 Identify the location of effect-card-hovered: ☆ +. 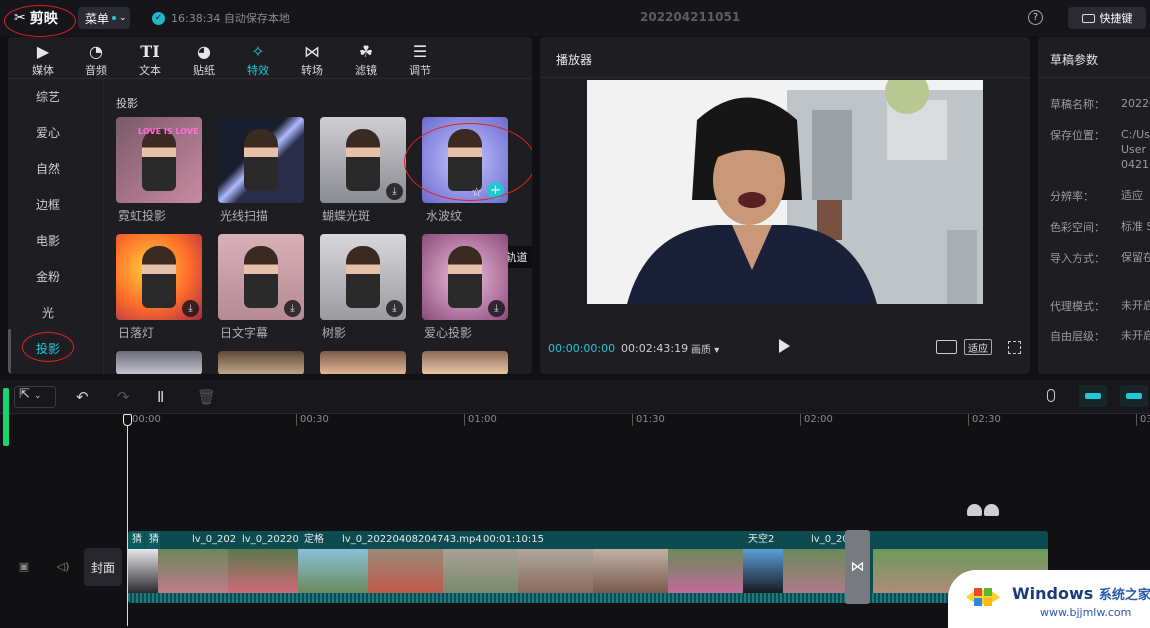
(465, 160).